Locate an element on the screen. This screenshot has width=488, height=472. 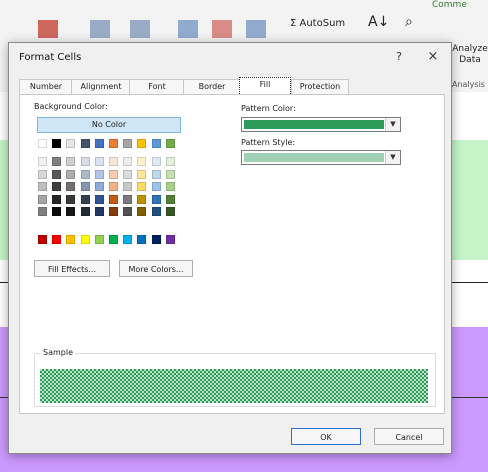
pattern-color-dropdown: ▼ is located at coordinates (321, 124).